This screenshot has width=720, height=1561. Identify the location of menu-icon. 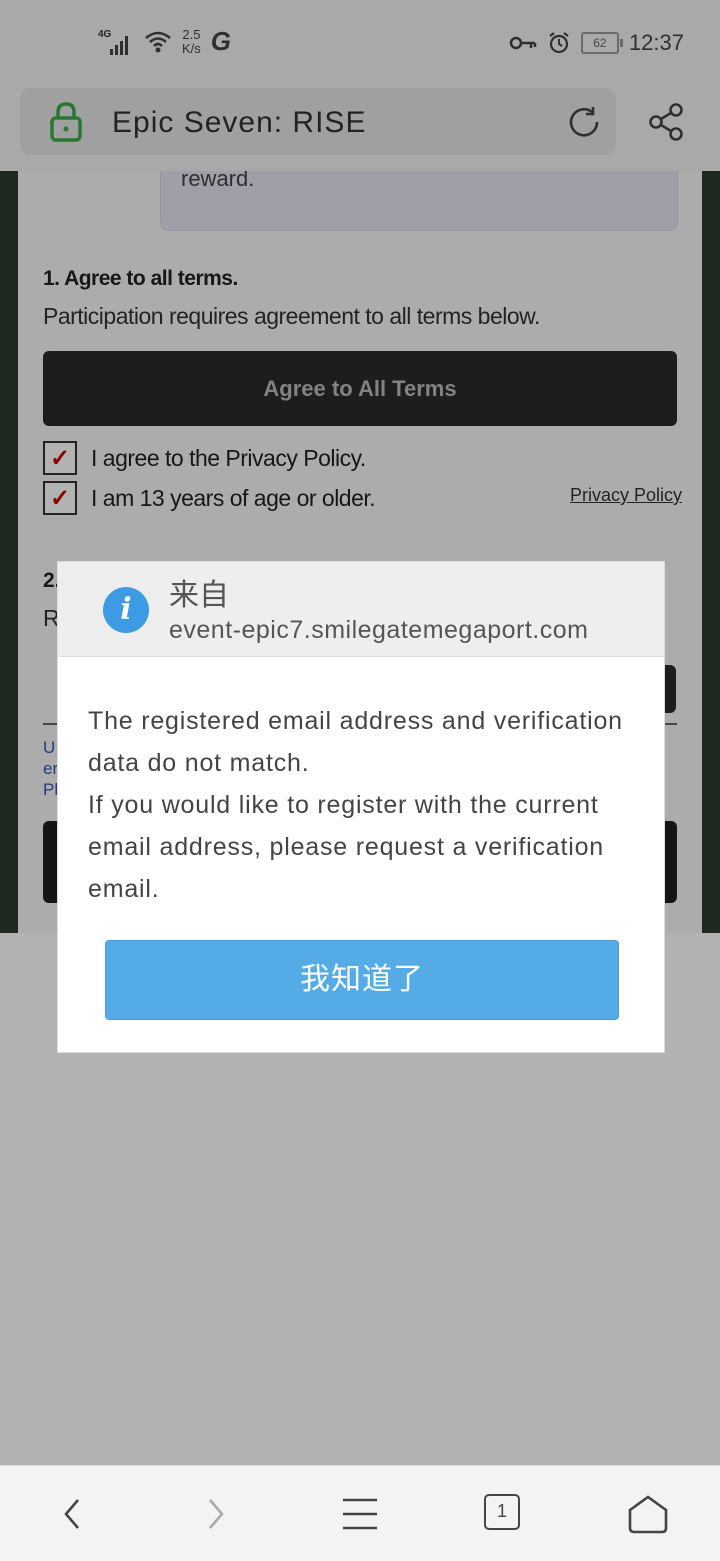
(360, 1514).